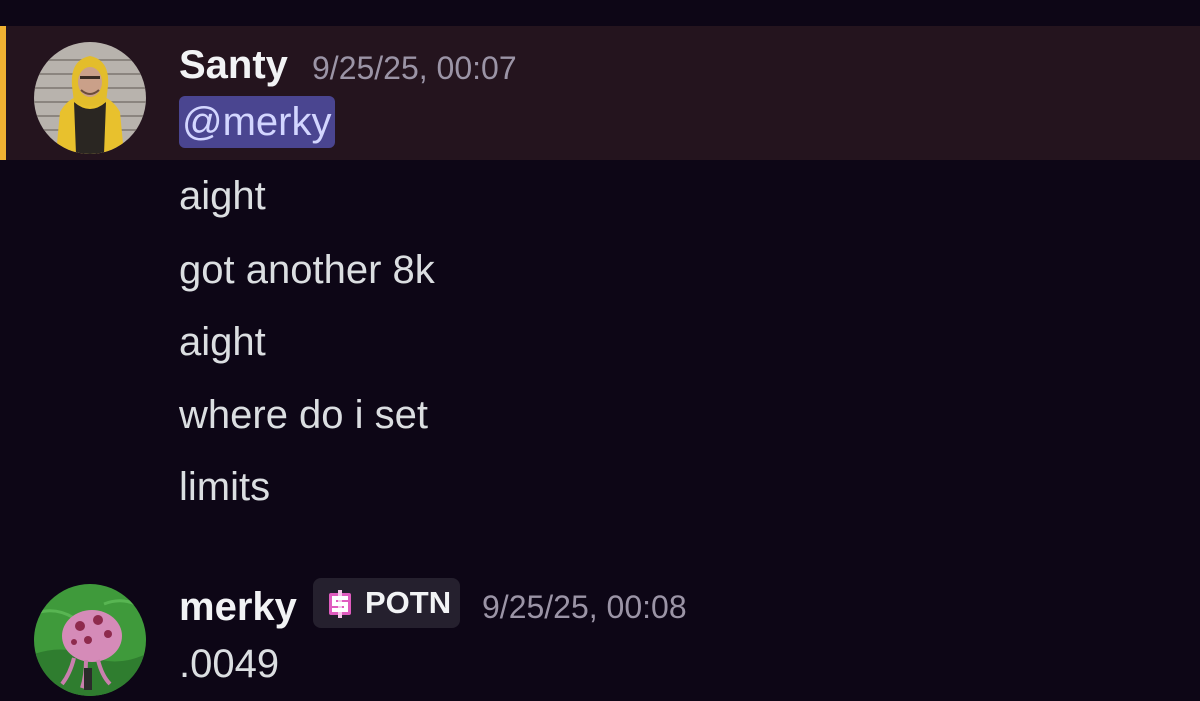 The width and height of the screenshot is (1200, 701). I want to click on top-strip, so click(600, 13).